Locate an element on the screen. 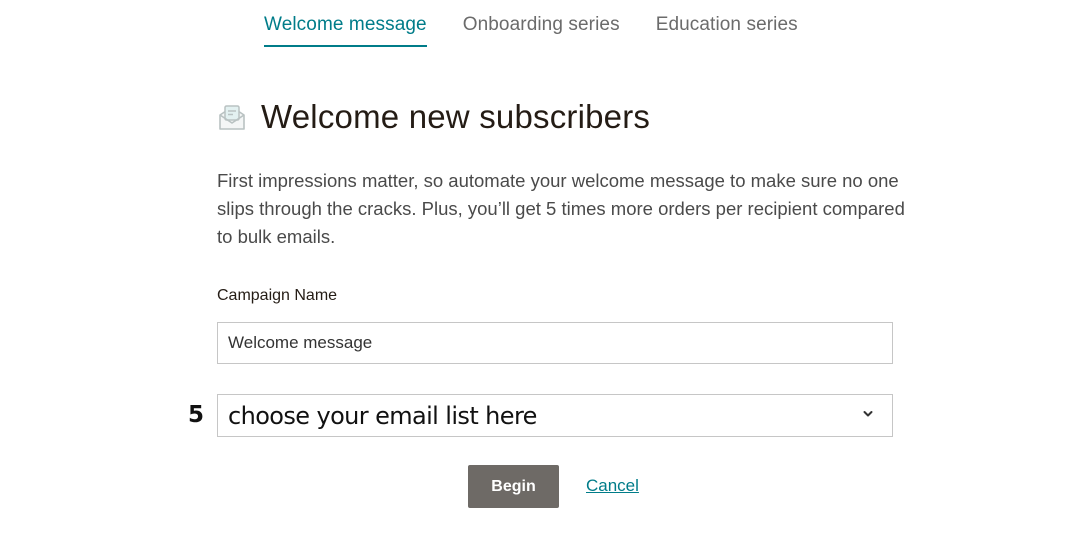 The height and width of the screenshot is (543, 1072). campaign-name-label: Campaign Name is located at coordinates (277, 295).